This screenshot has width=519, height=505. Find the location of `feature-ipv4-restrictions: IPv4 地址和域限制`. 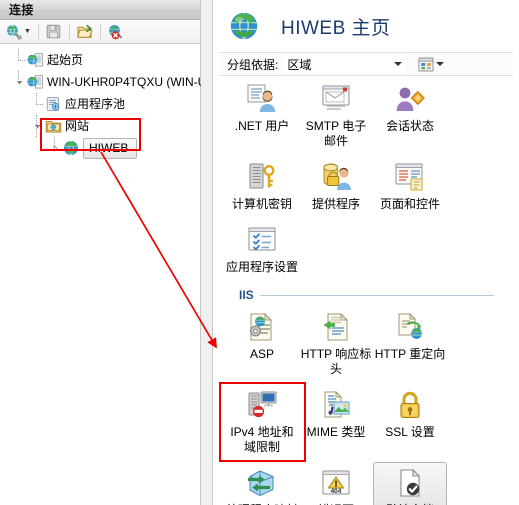

feature-ipv4-restrictions: IPv4 地址和域限制 is located at coordinates (262, 422).